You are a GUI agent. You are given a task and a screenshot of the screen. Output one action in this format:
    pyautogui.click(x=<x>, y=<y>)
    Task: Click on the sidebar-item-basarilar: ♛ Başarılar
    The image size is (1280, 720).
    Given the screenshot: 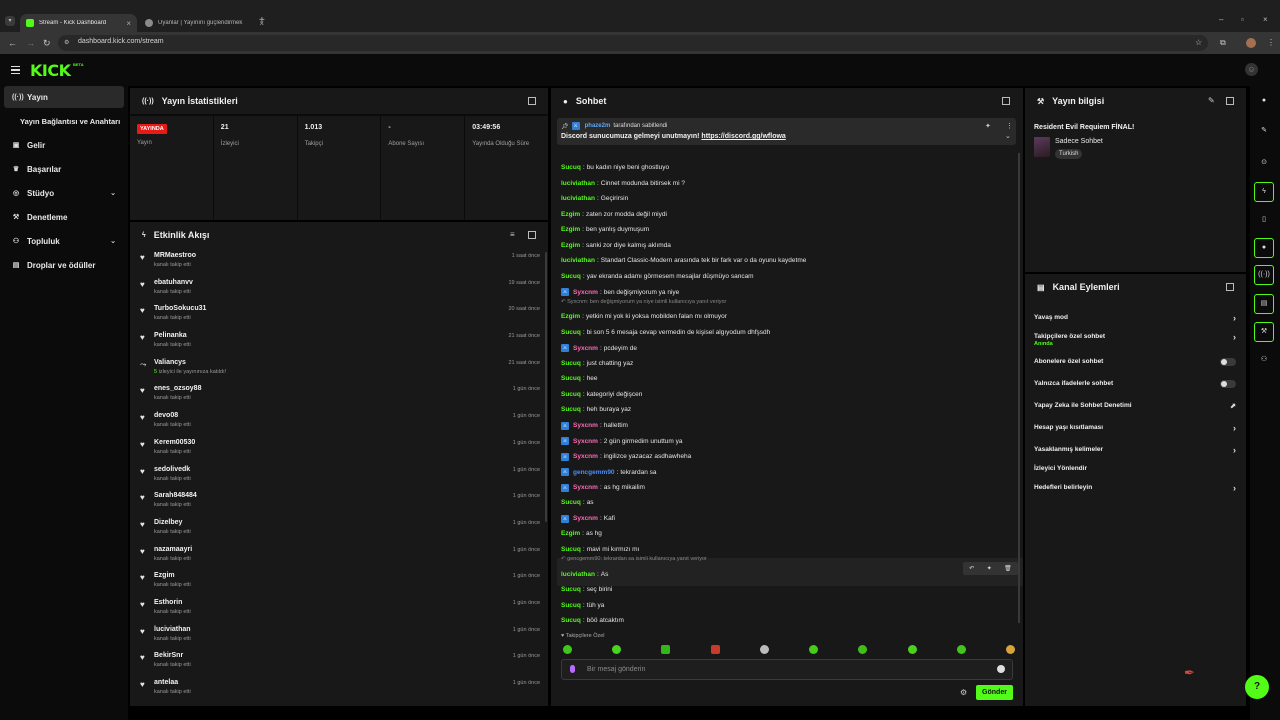 What is the action you would take?
    pyautogui.click(x=64, y=169)
    